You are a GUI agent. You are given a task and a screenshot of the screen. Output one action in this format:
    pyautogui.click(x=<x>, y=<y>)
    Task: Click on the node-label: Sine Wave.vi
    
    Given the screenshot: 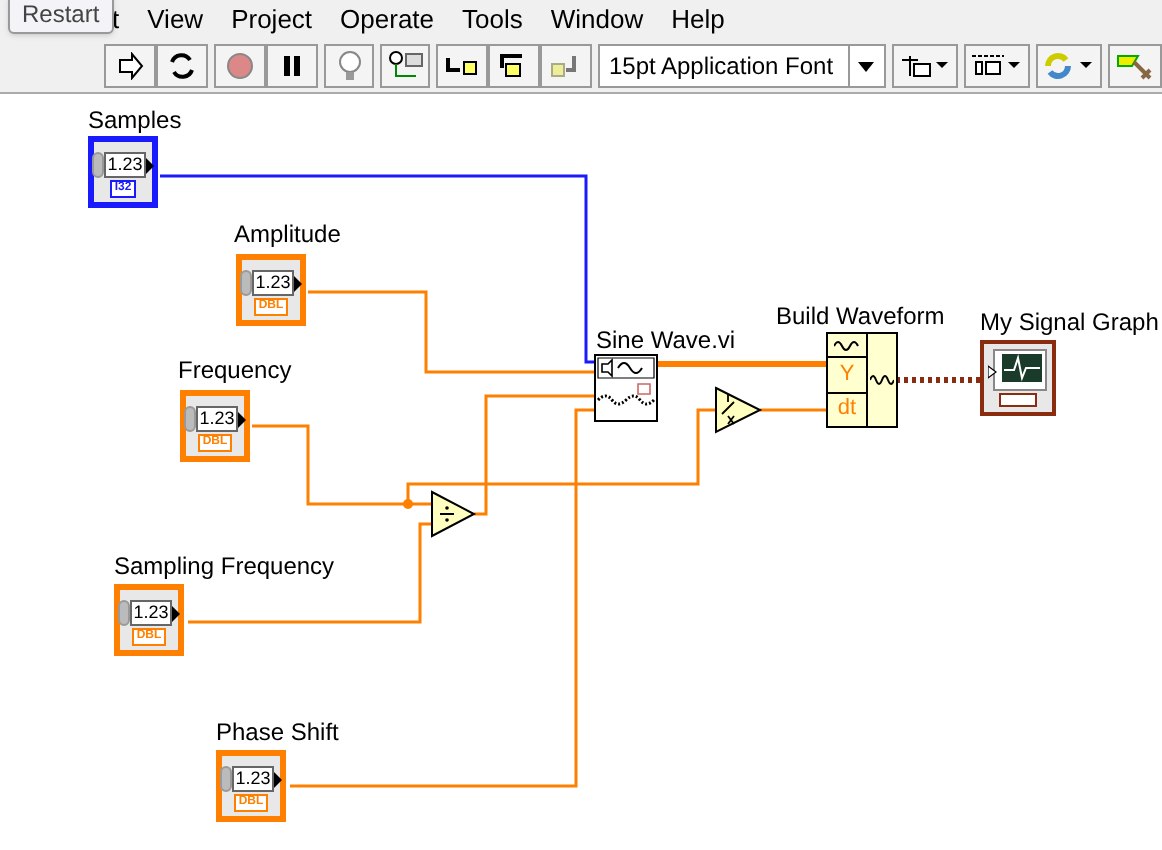 What is the action you would take?
    pyautogui.click(x=666, y=340)
    